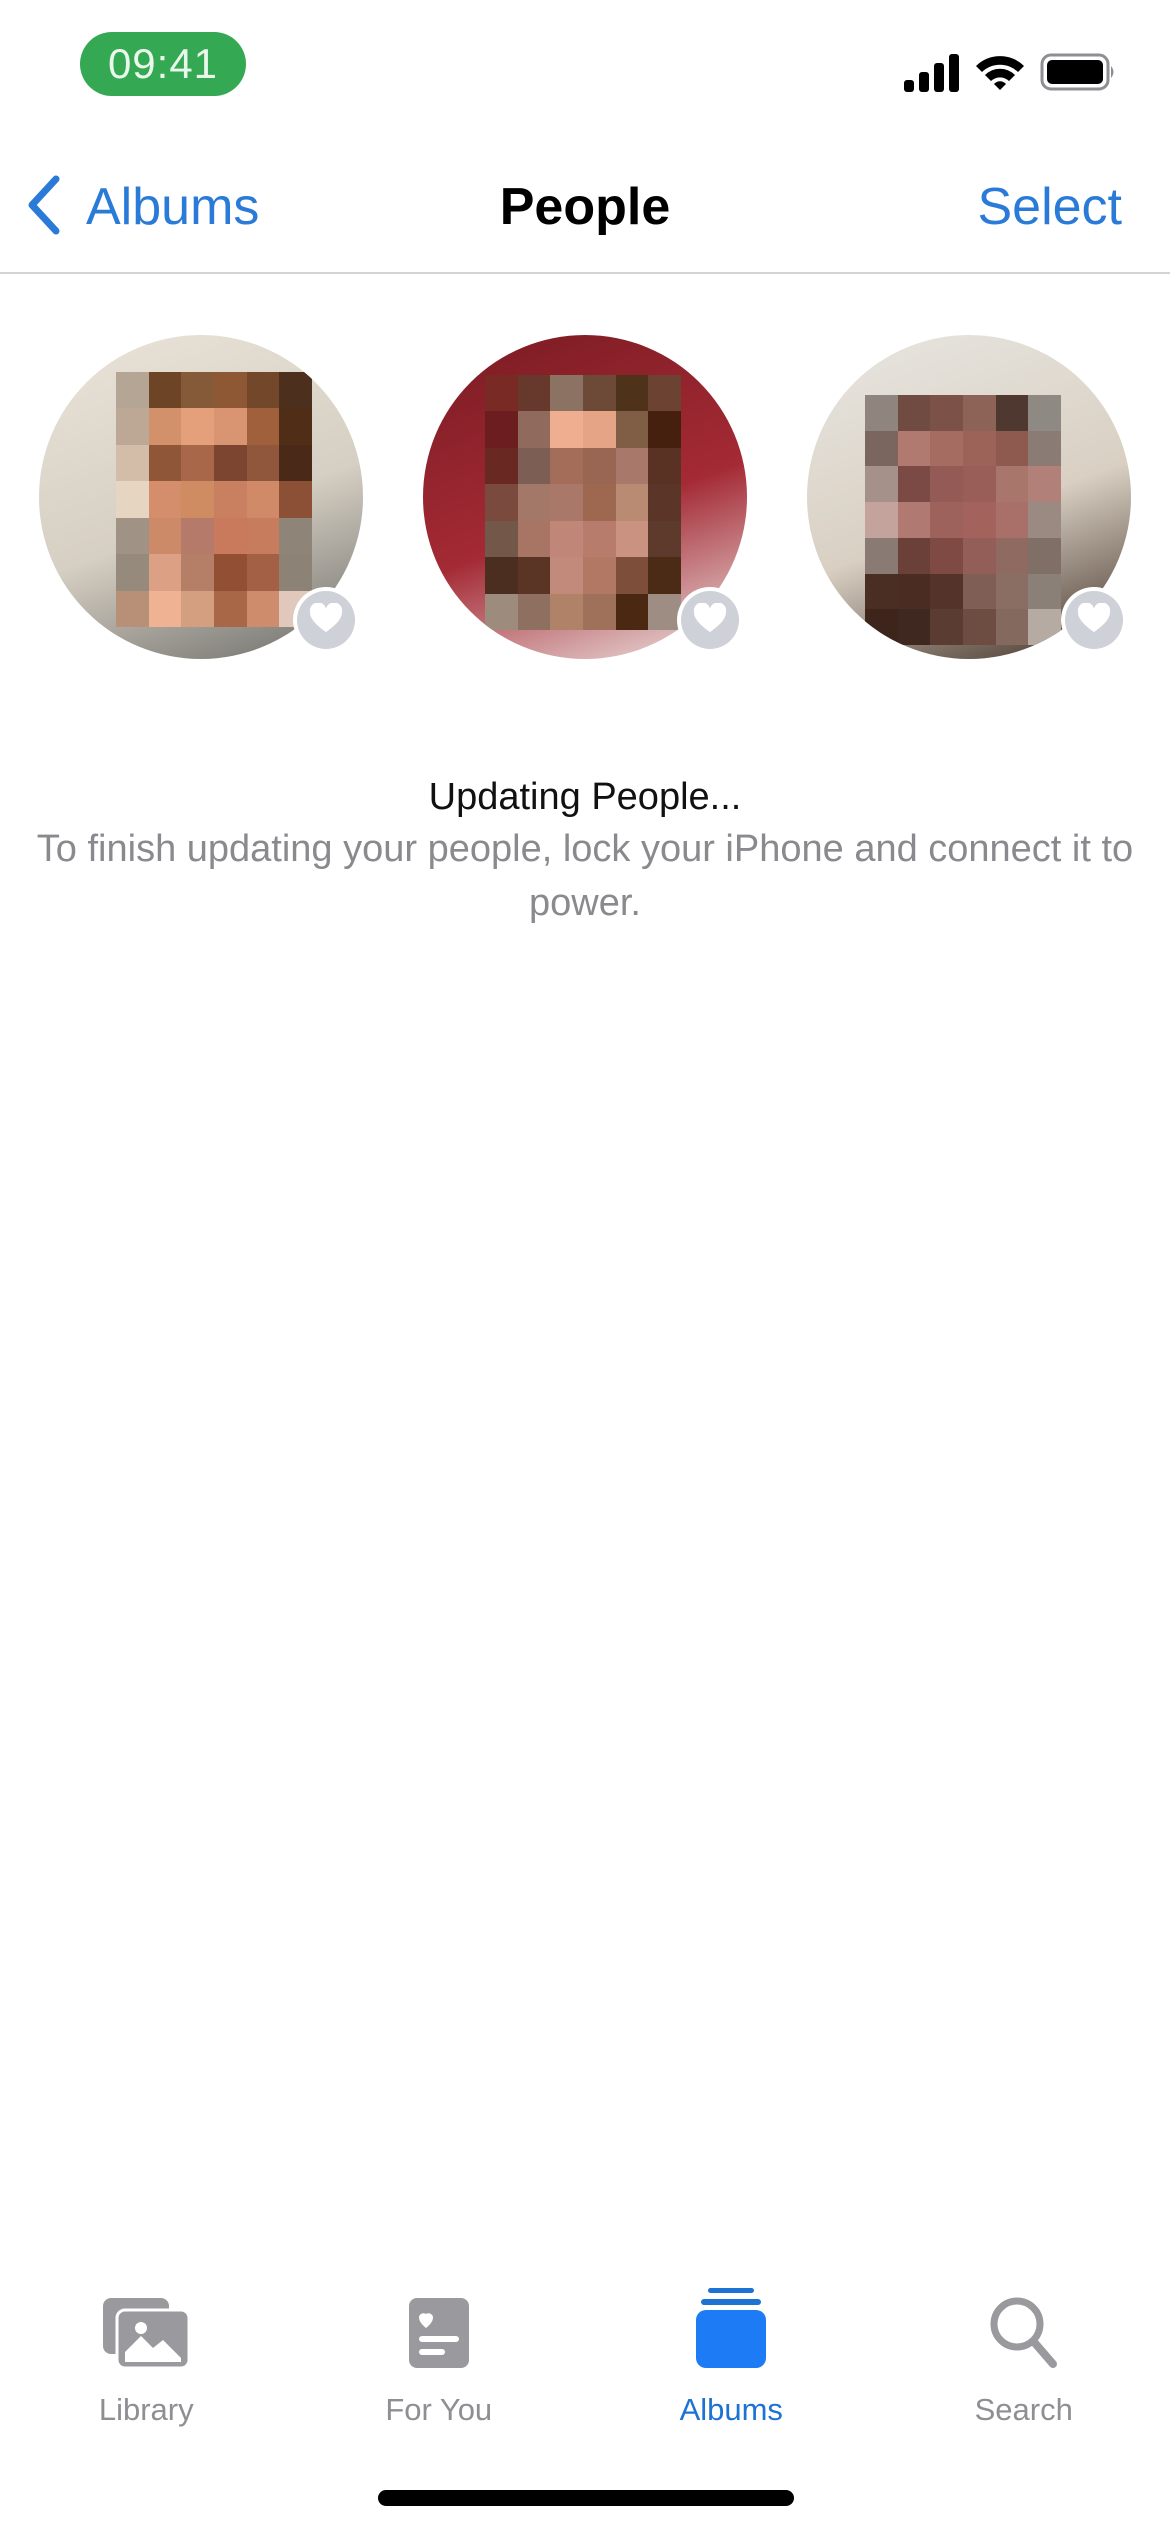  I want to click on back-button: Albums, so click(141, 207).